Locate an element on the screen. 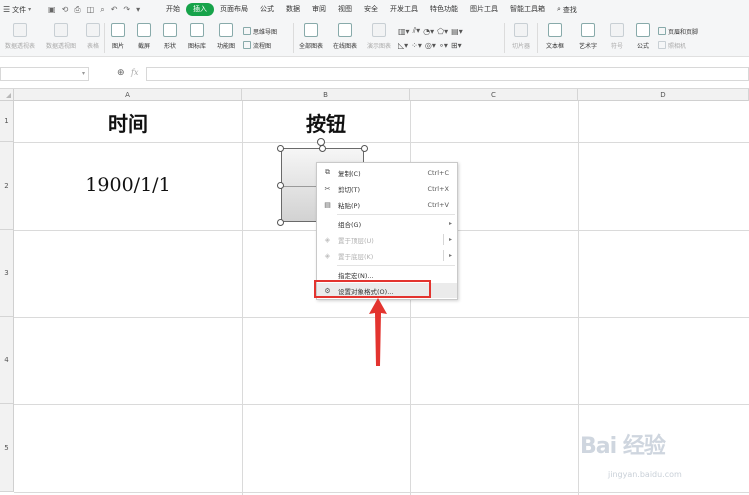 This screenshot has width=749, height=495. slicer-icon is located at coordinates (521, 30).